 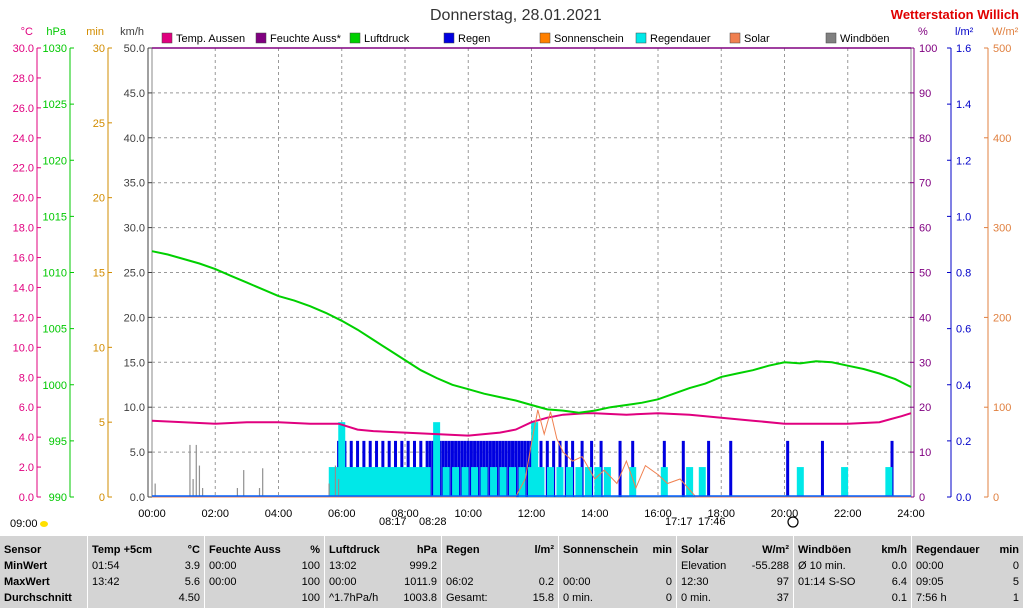 What do you see at coordinates (23, 139) in the screenshot?
I see `axis-tick-label-left-0: 24.0` at bounding box center [23, 139].